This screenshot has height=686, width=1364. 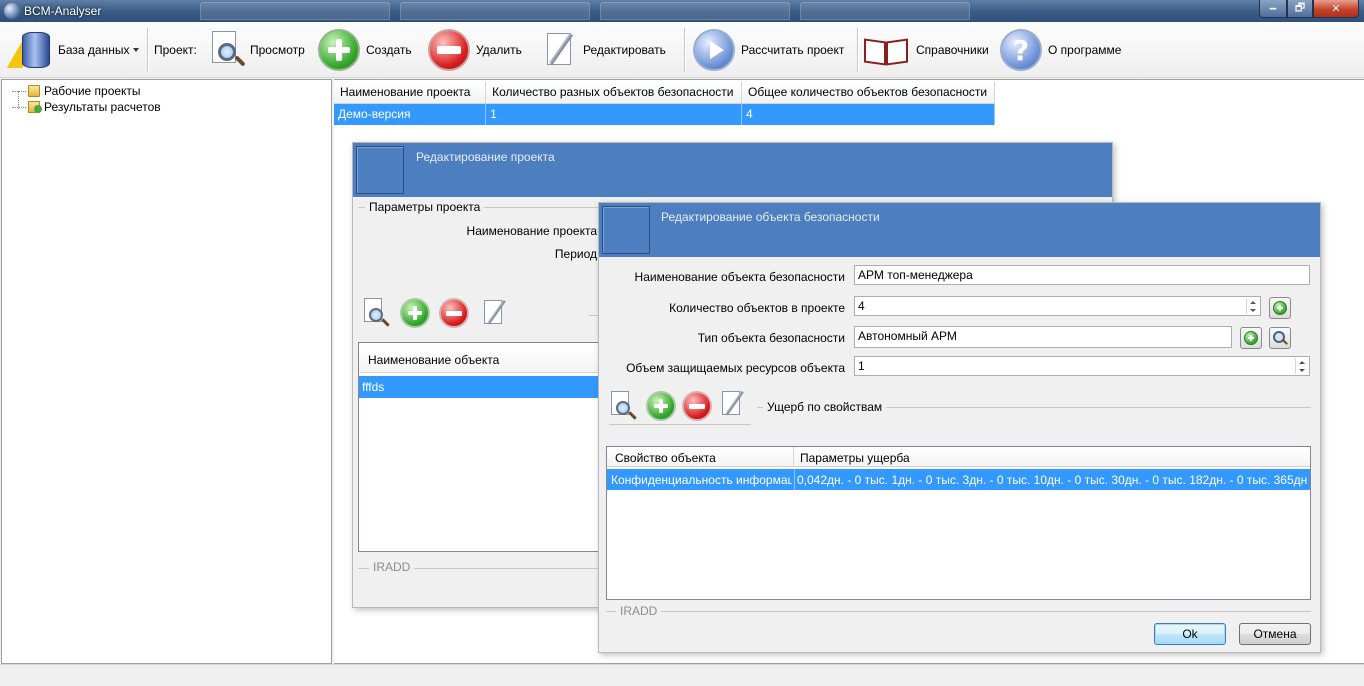 What do you see at coordinates (92, 91) in the screenshot?
I see `tree-item-label: Рабочие проекты` at bounding box center [92, 91].